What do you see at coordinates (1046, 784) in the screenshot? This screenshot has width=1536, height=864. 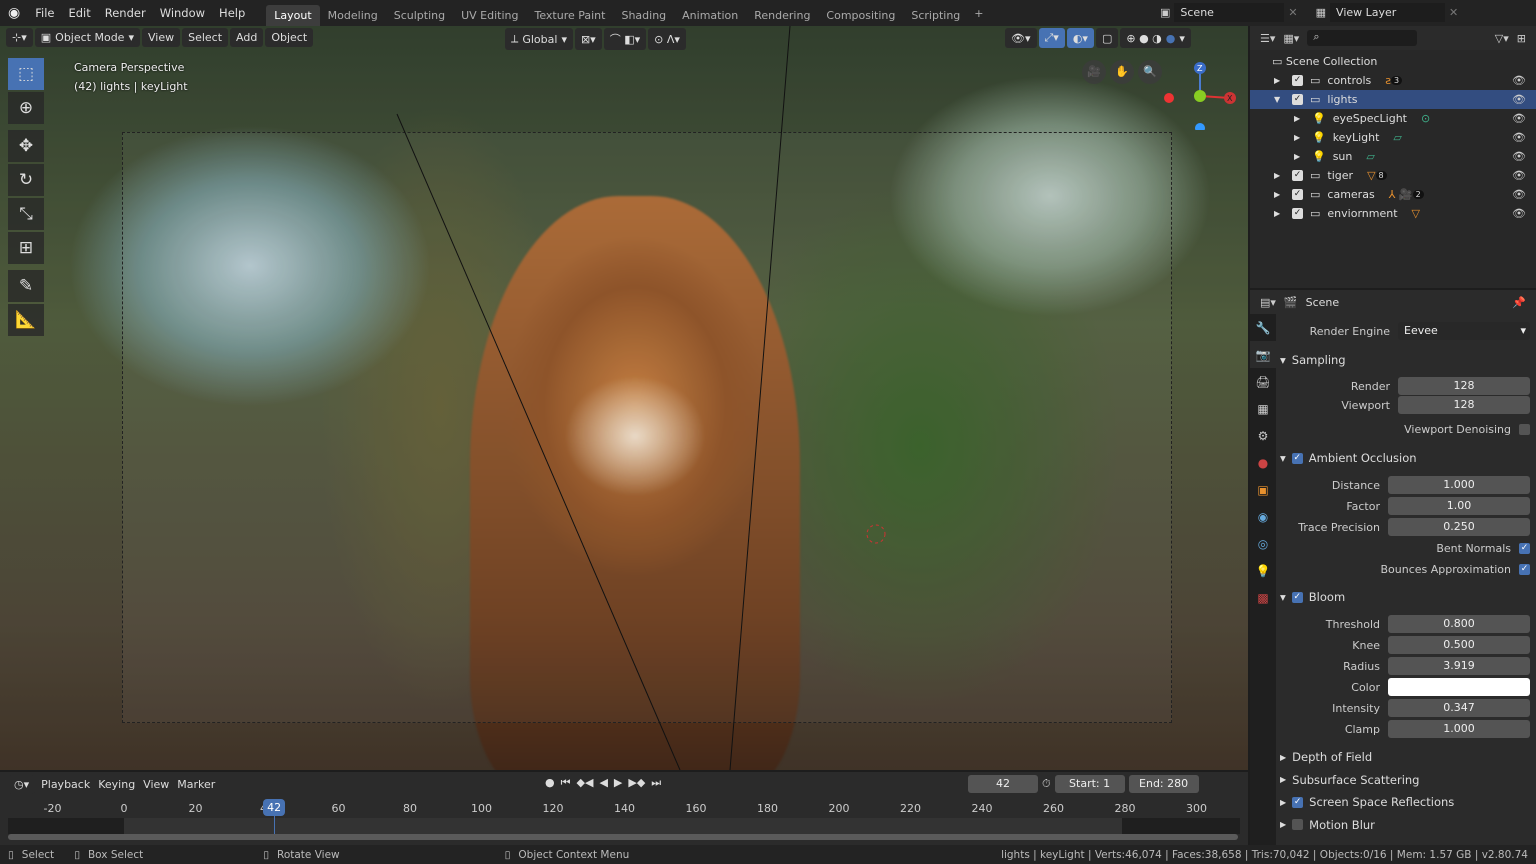 I see `stopwatch-icon: ⏱` at bounding box center [1046, 784].